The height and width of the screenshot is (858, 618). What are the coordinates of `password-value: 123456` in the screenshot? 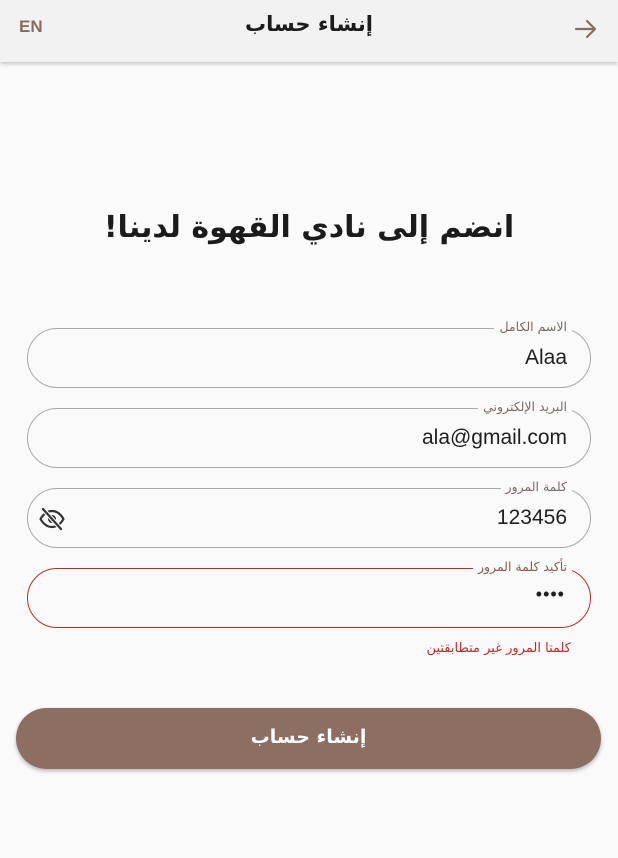 It's located at (531, 517).